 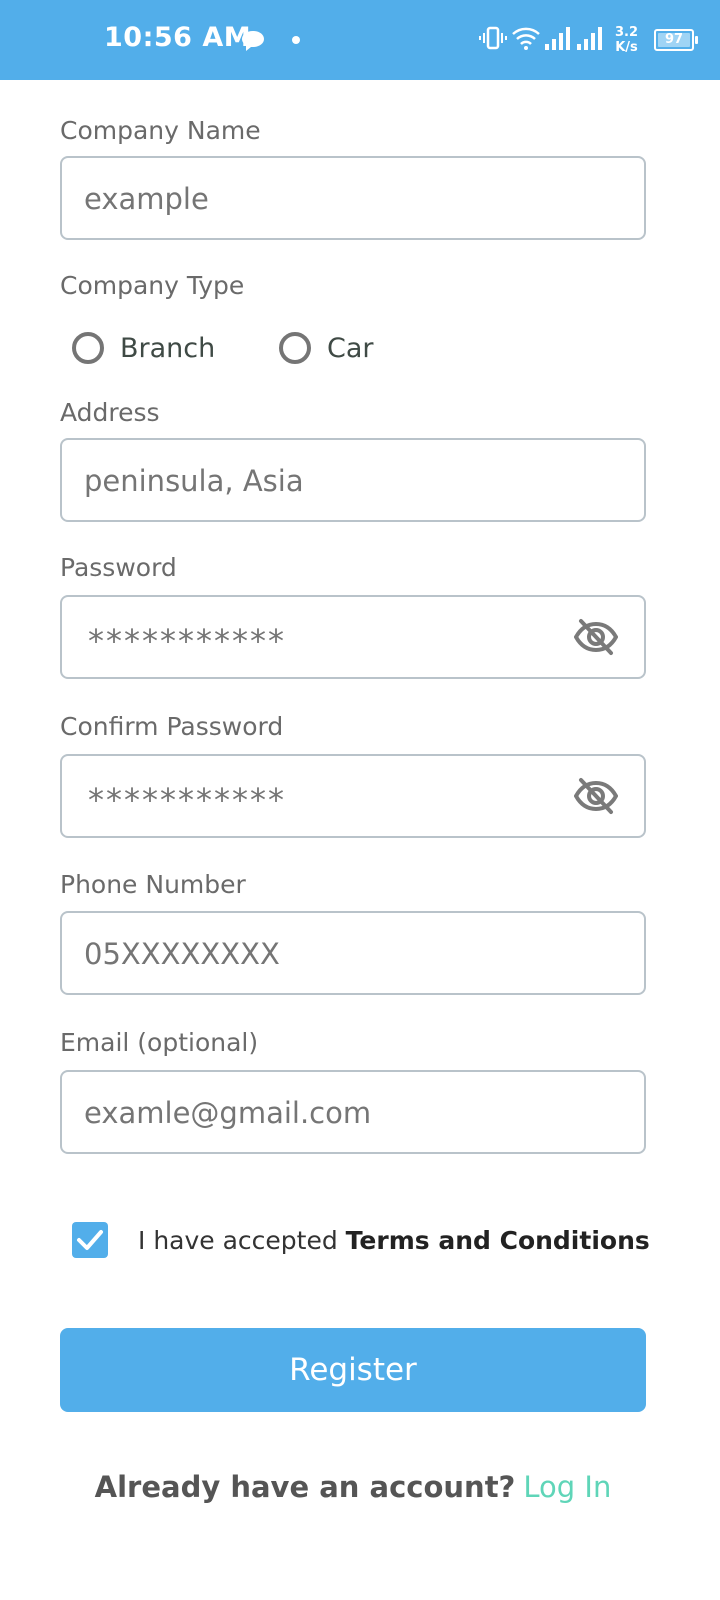 I want to click on terms-text: I have accepted Terms and Conditions, so click(x=394, y=1240).